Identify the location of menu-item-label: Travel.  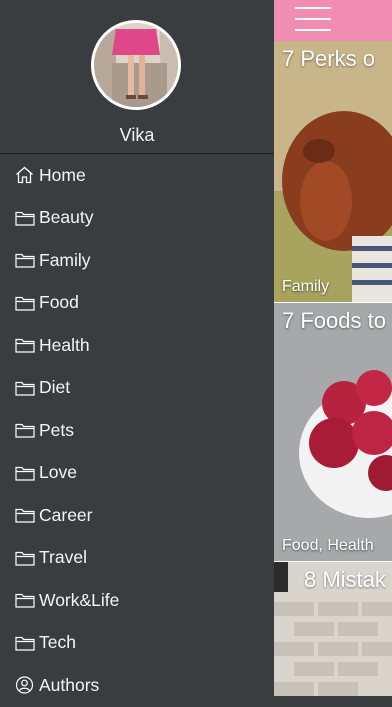
(63, 557).